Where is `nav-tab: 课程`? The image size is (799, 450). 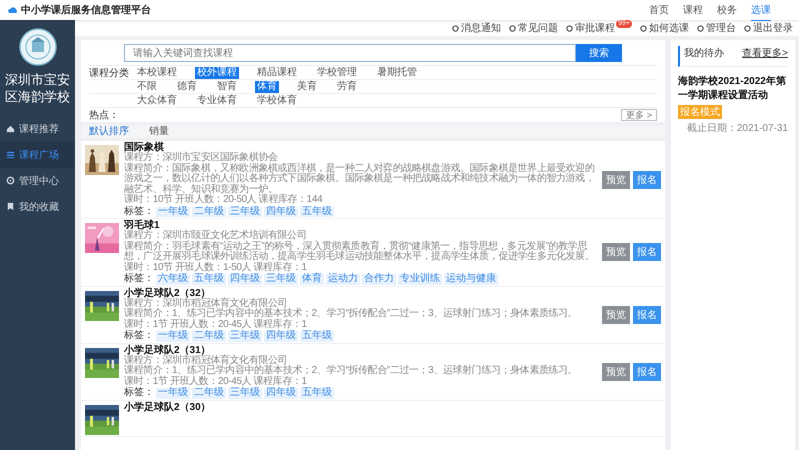
nav-tab: 课程 is located at coordinates (693, 10).